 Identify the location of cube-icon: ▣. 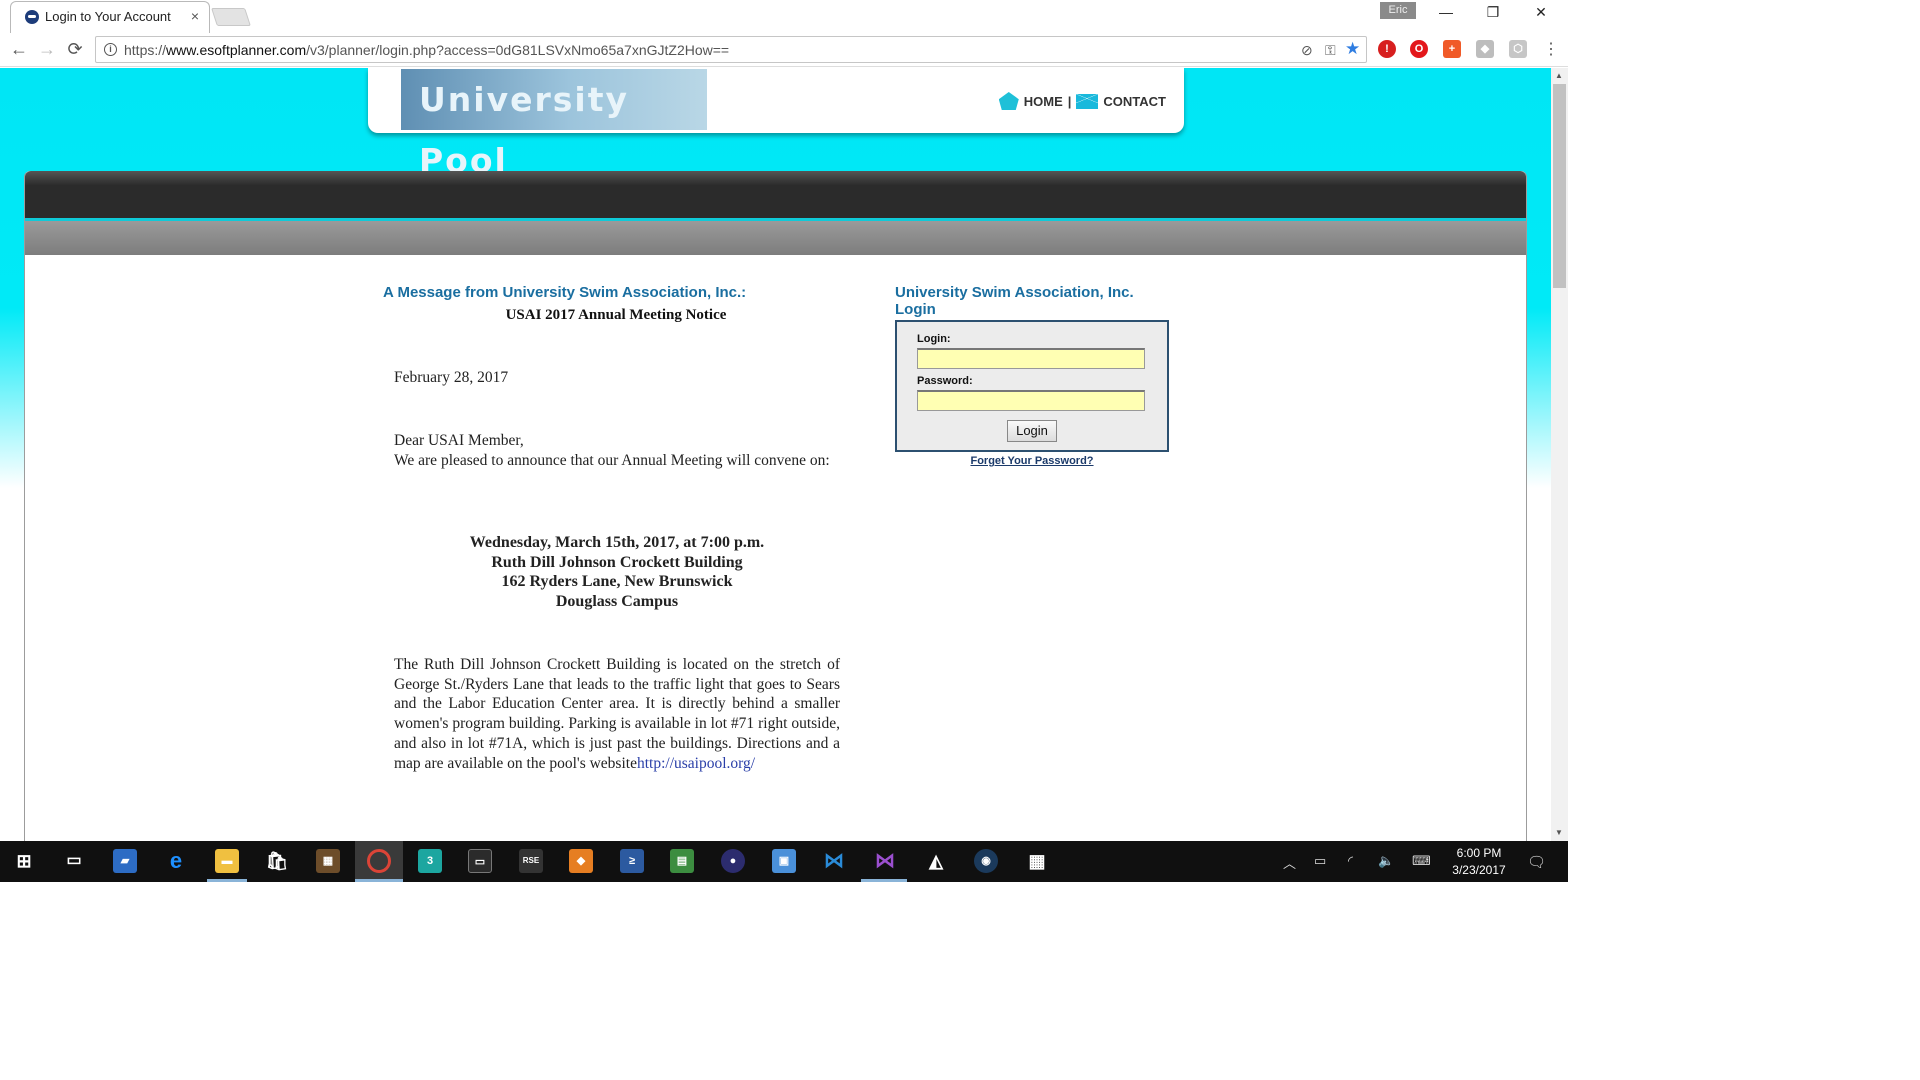
(784, 861).